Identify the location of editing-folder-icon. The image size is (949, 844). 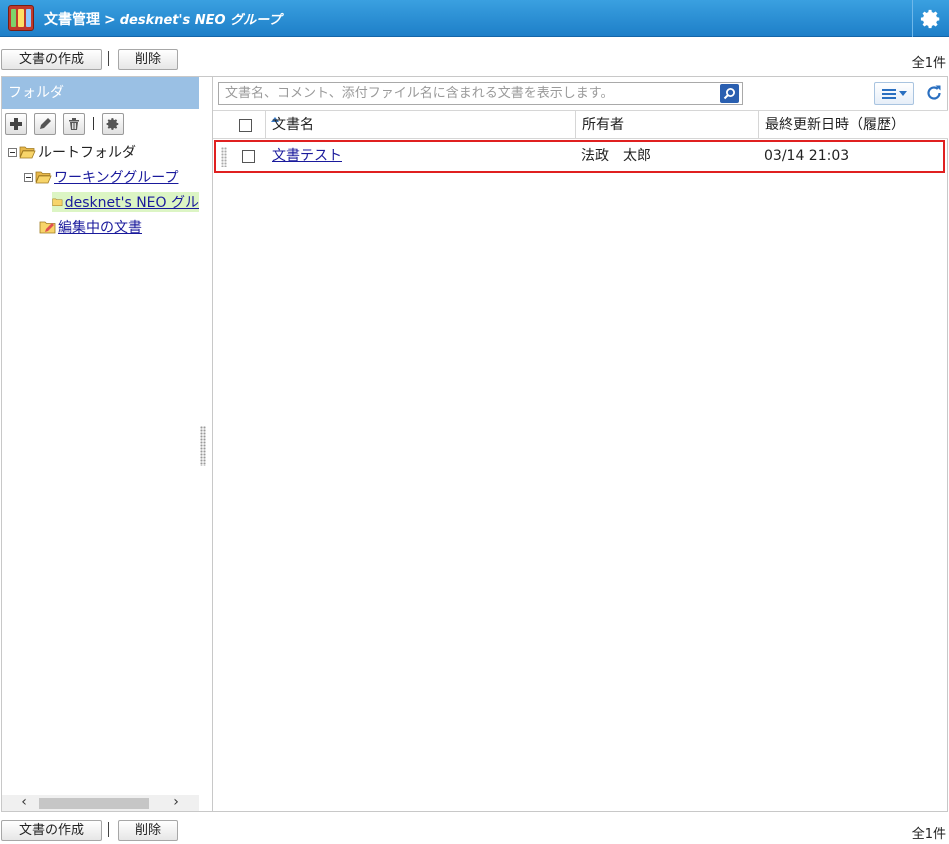
(47, 227).